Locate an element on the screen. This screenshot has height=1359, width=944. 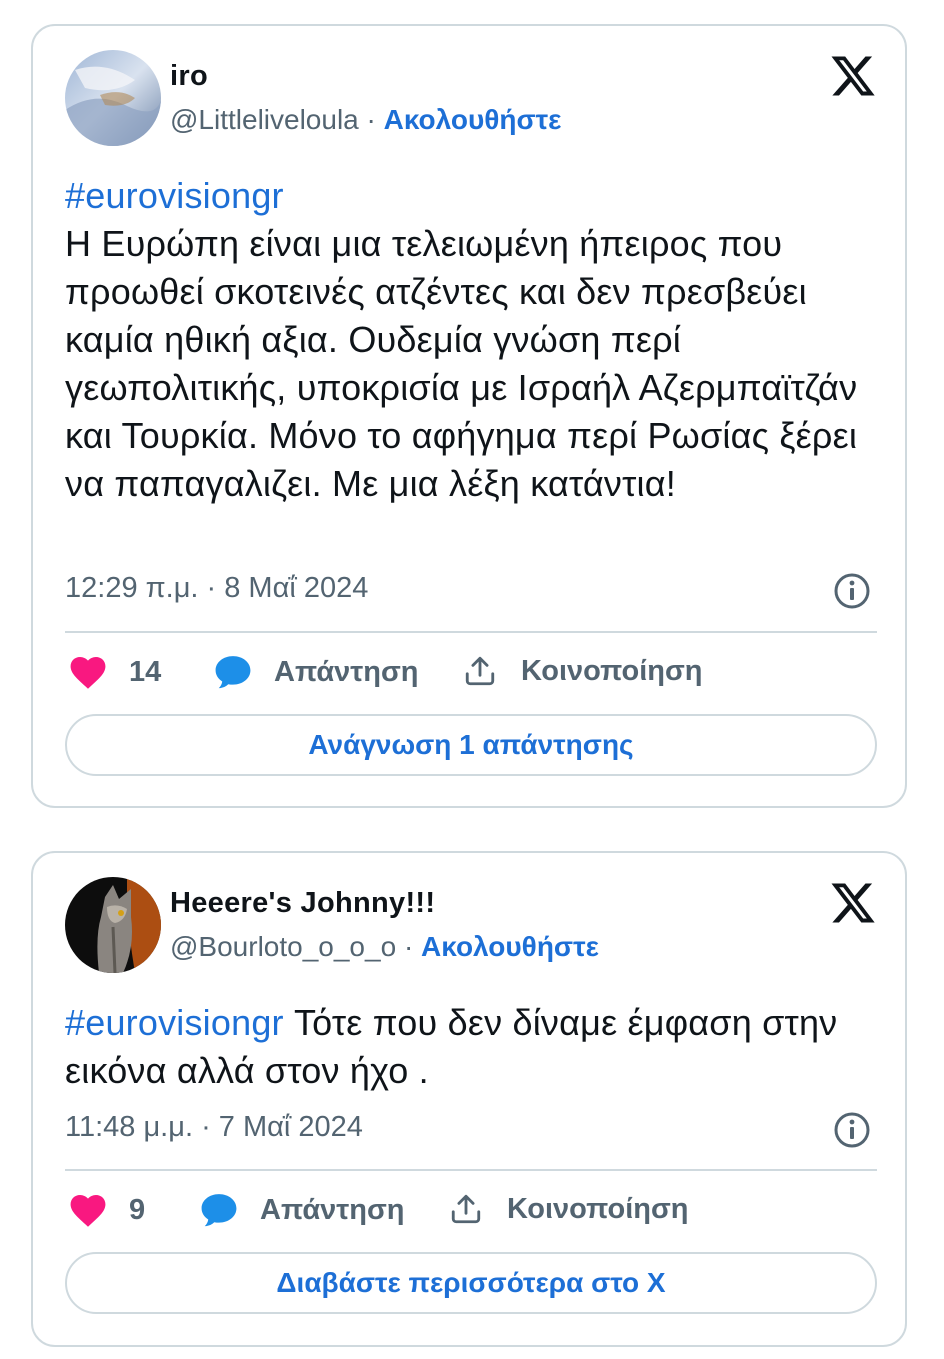
timestamp: 12:29 π.μ. · 8 Μαΐ 2024 is located at coordinates (216, 588).